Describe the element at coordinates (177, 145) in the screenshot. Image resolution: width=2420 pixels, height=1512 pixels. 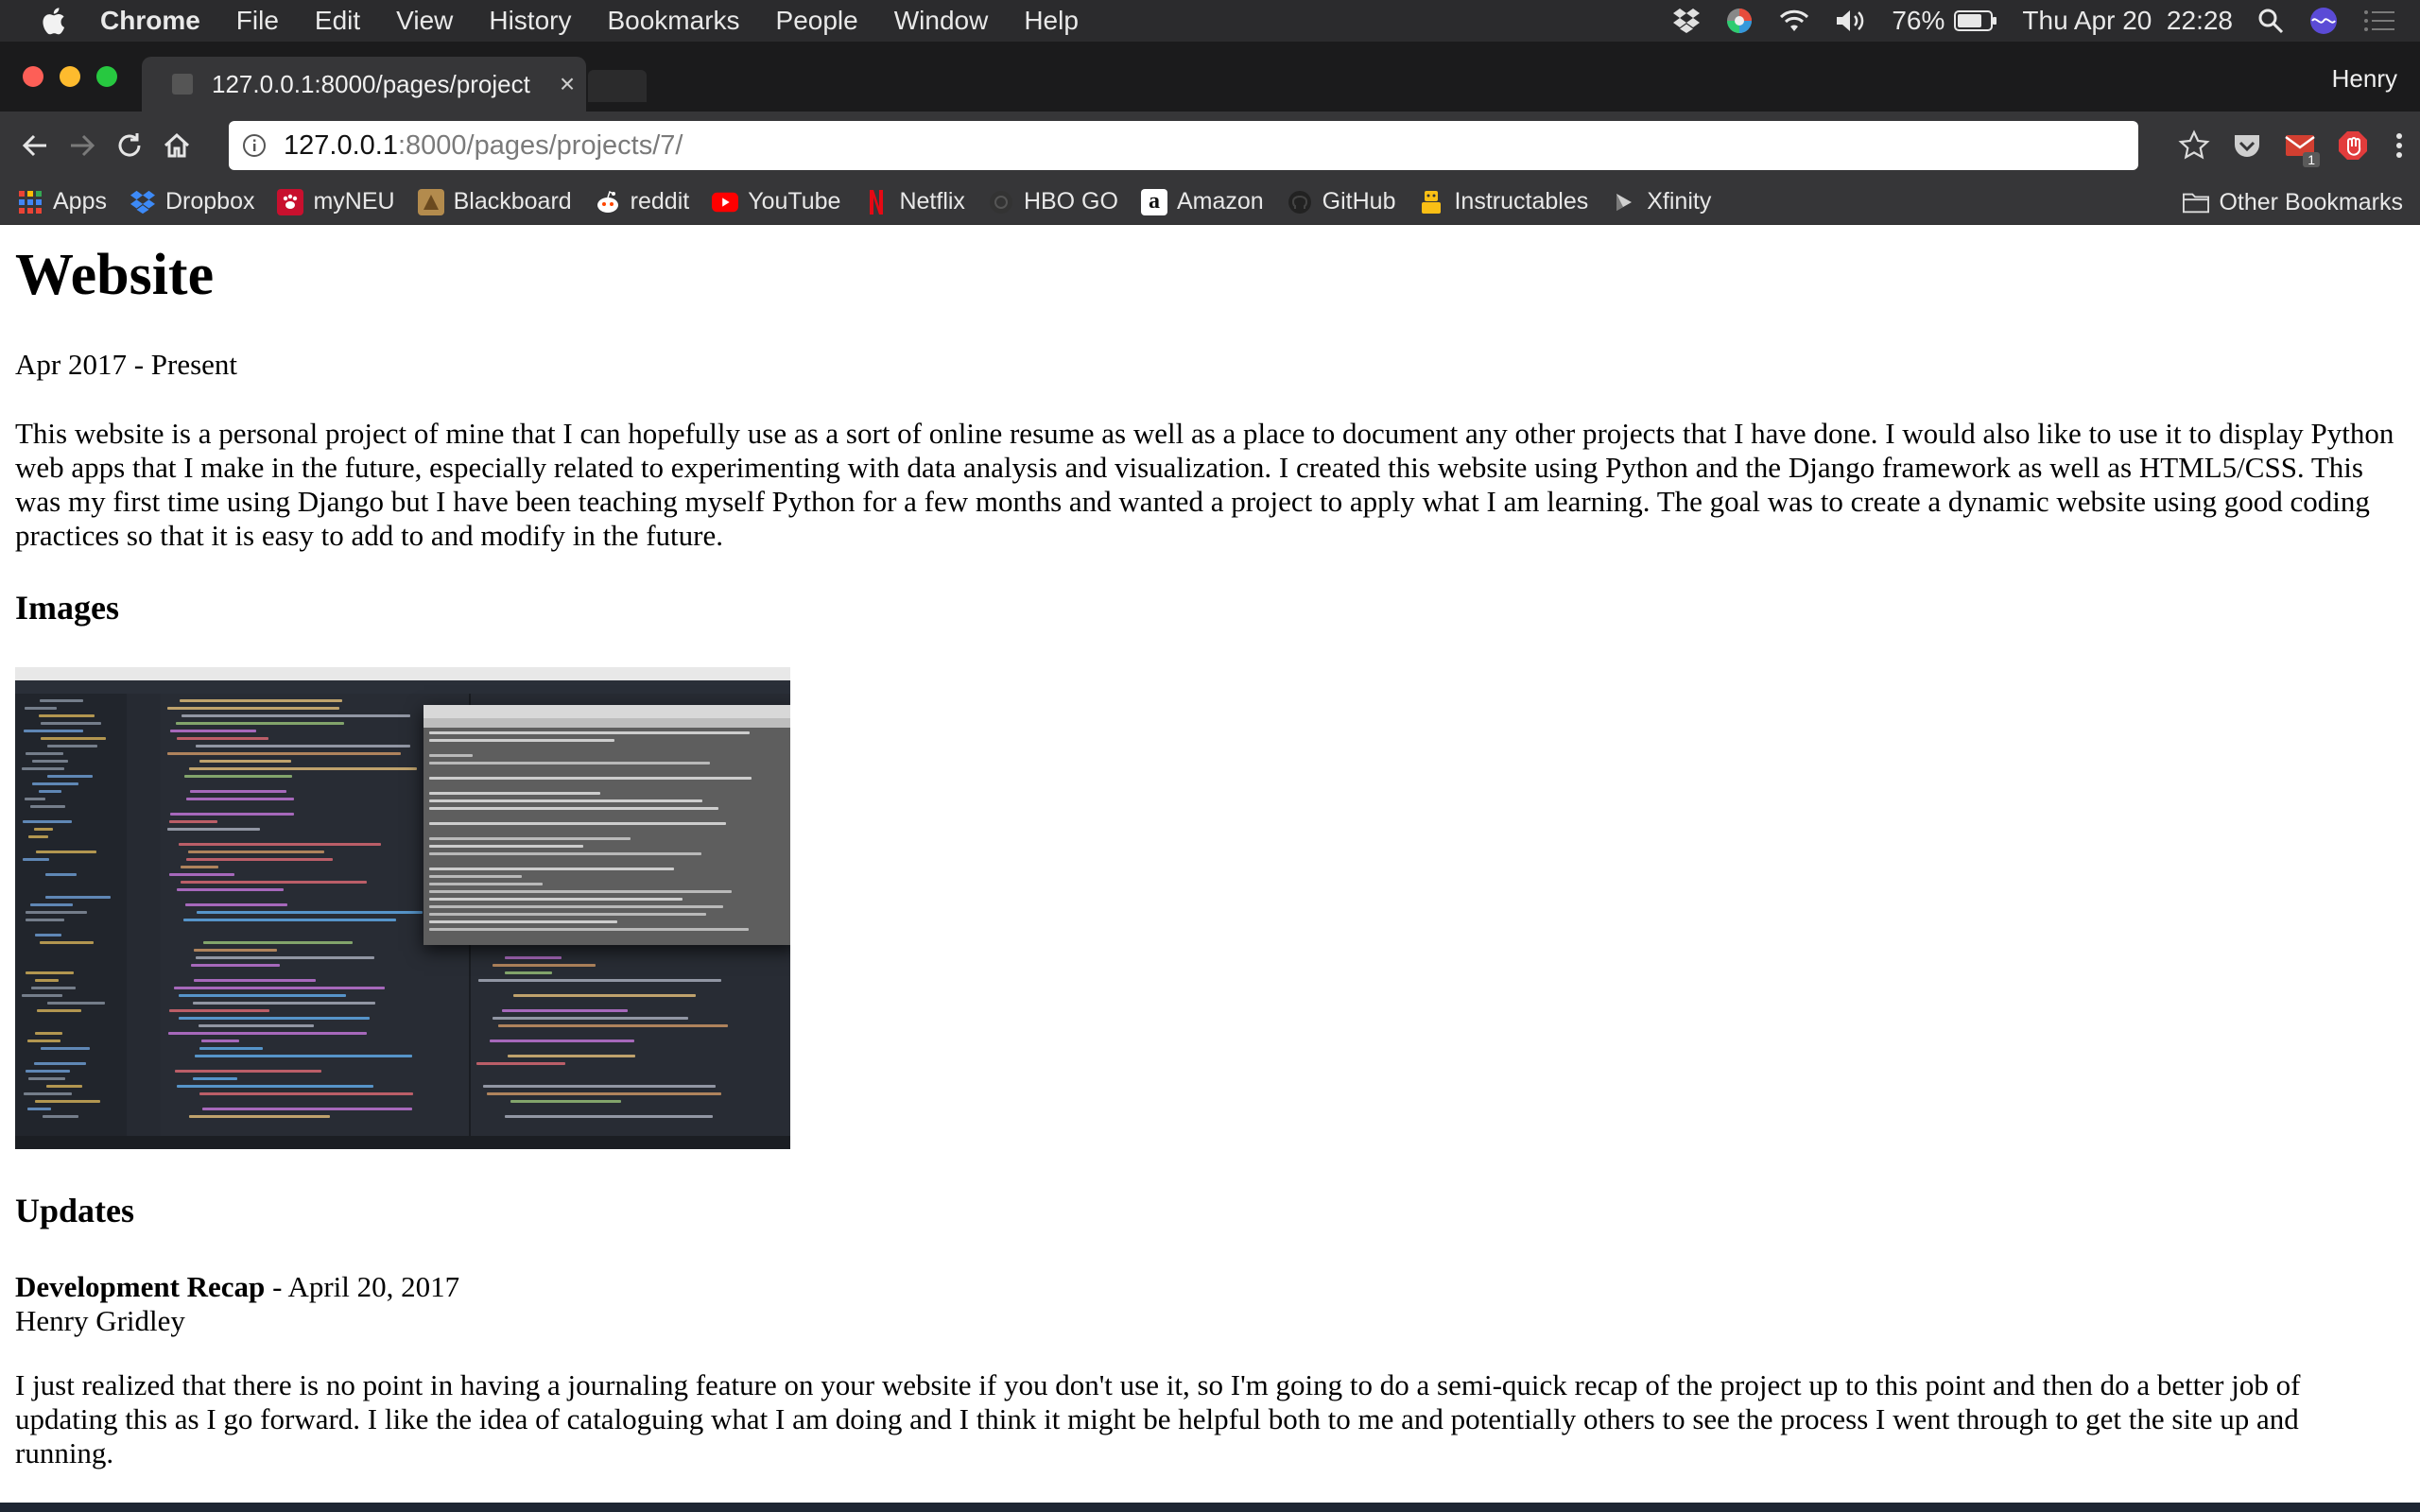
I see `home-button` at that location.